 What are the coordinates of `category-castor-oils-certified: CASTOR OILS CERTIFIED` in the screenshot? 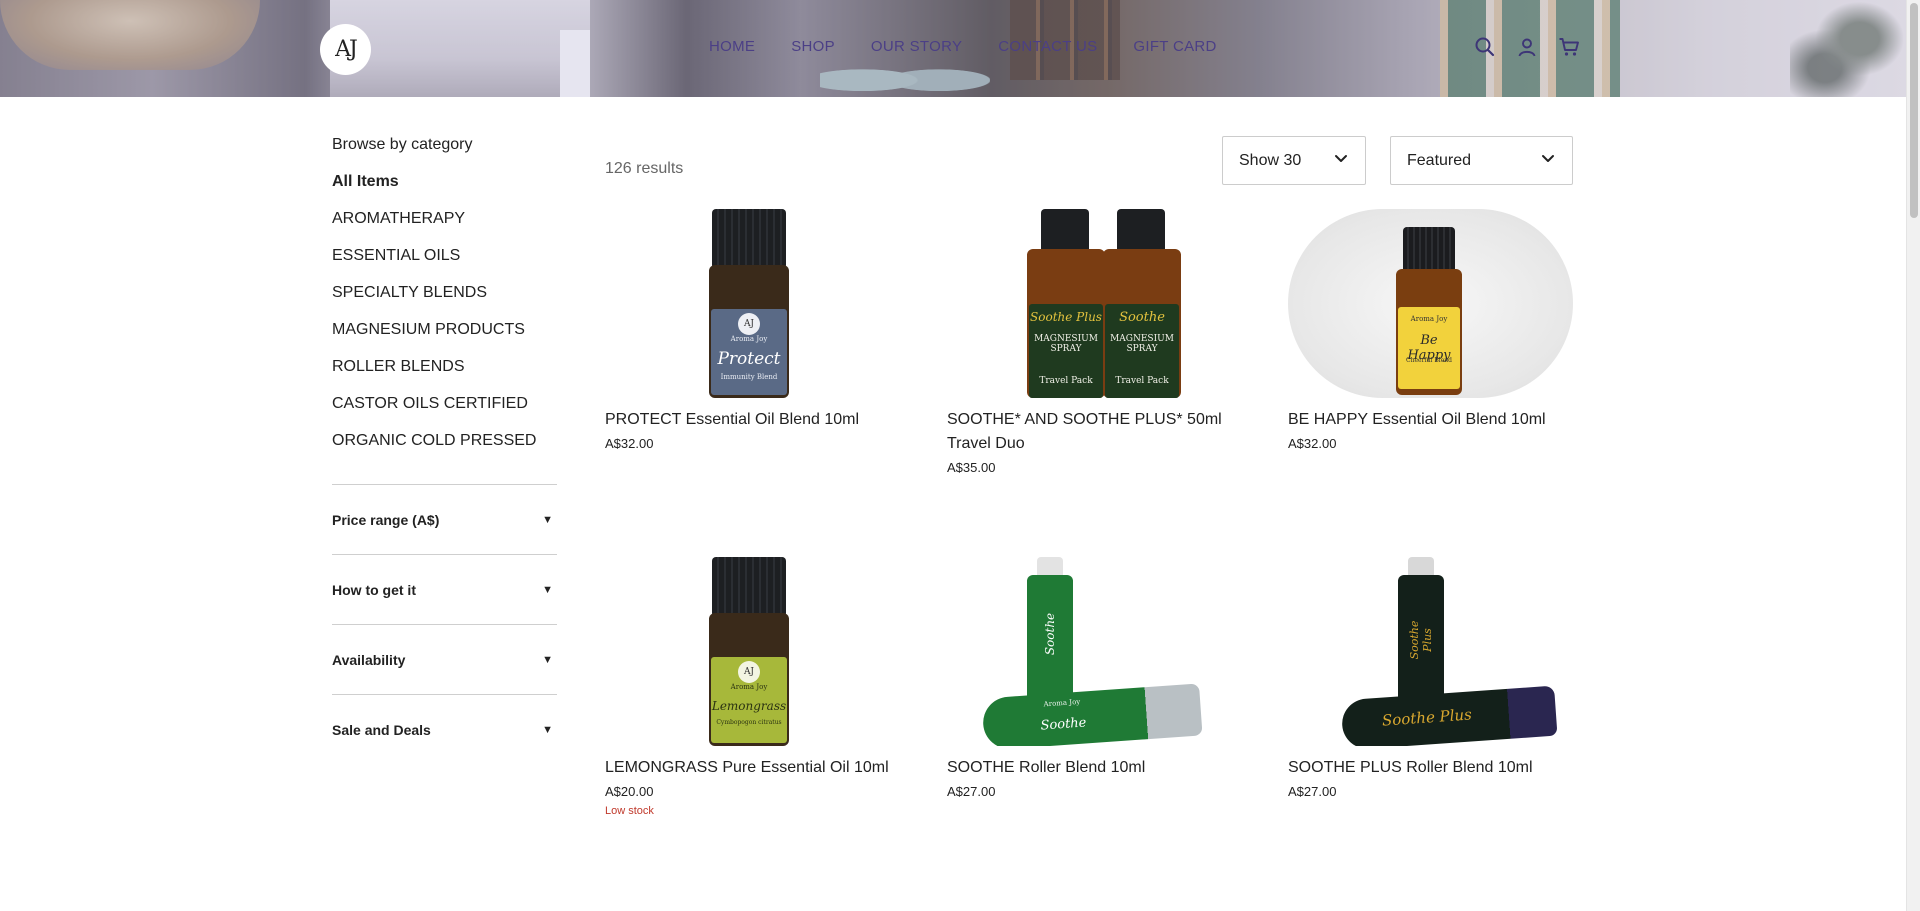 It's located at (444, 412).